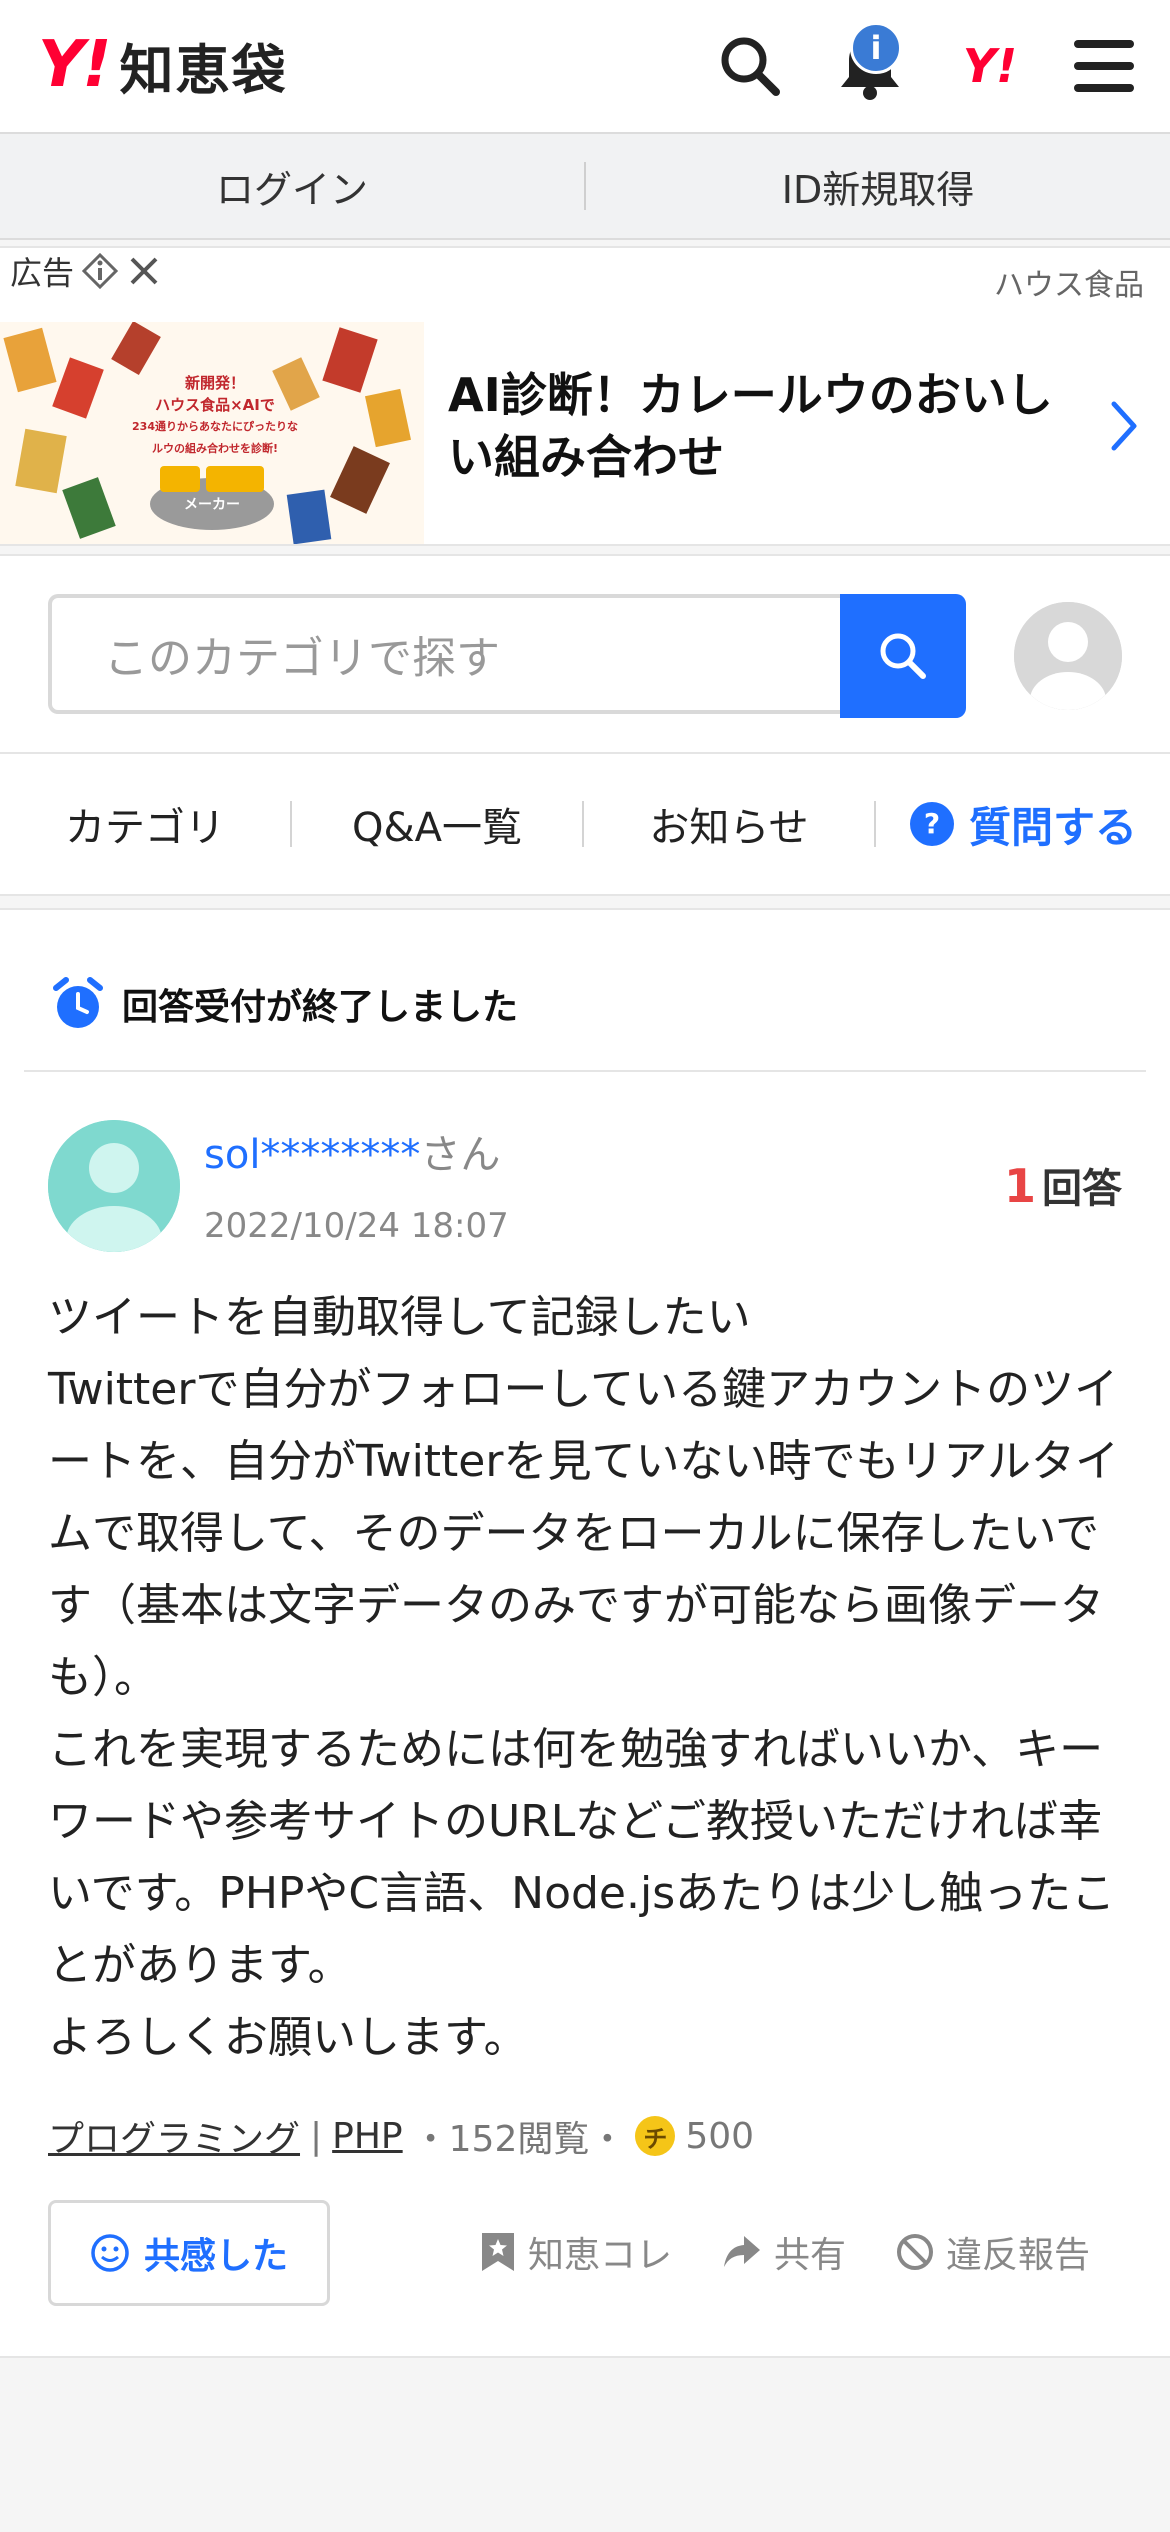 This screenshot has width=1170, height=2532. Describe the element at coordinates (215, 405) in the screenshot. I see `ad-image-caption: ハウス食品×AIで` at that location.